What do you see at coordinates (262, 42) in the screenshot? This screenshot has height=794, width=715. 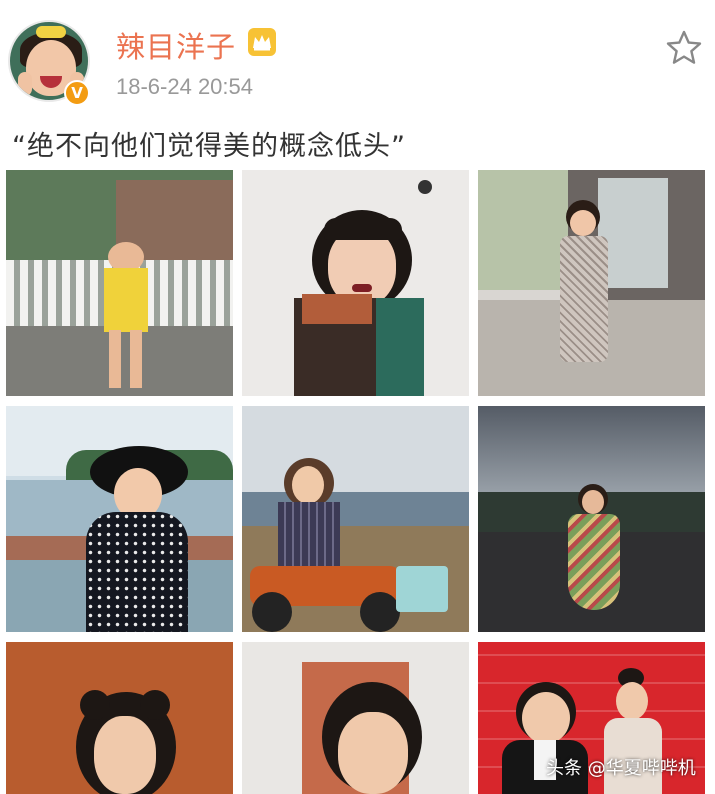 I see `crown-icon` at bounding box center [262, 42].